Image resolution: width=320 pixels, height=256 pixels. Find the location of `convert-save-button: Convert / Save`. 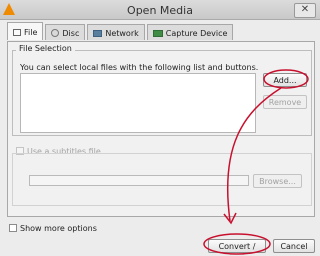

convert-save-button: Convert / Save is located at coordinates (237, 247).